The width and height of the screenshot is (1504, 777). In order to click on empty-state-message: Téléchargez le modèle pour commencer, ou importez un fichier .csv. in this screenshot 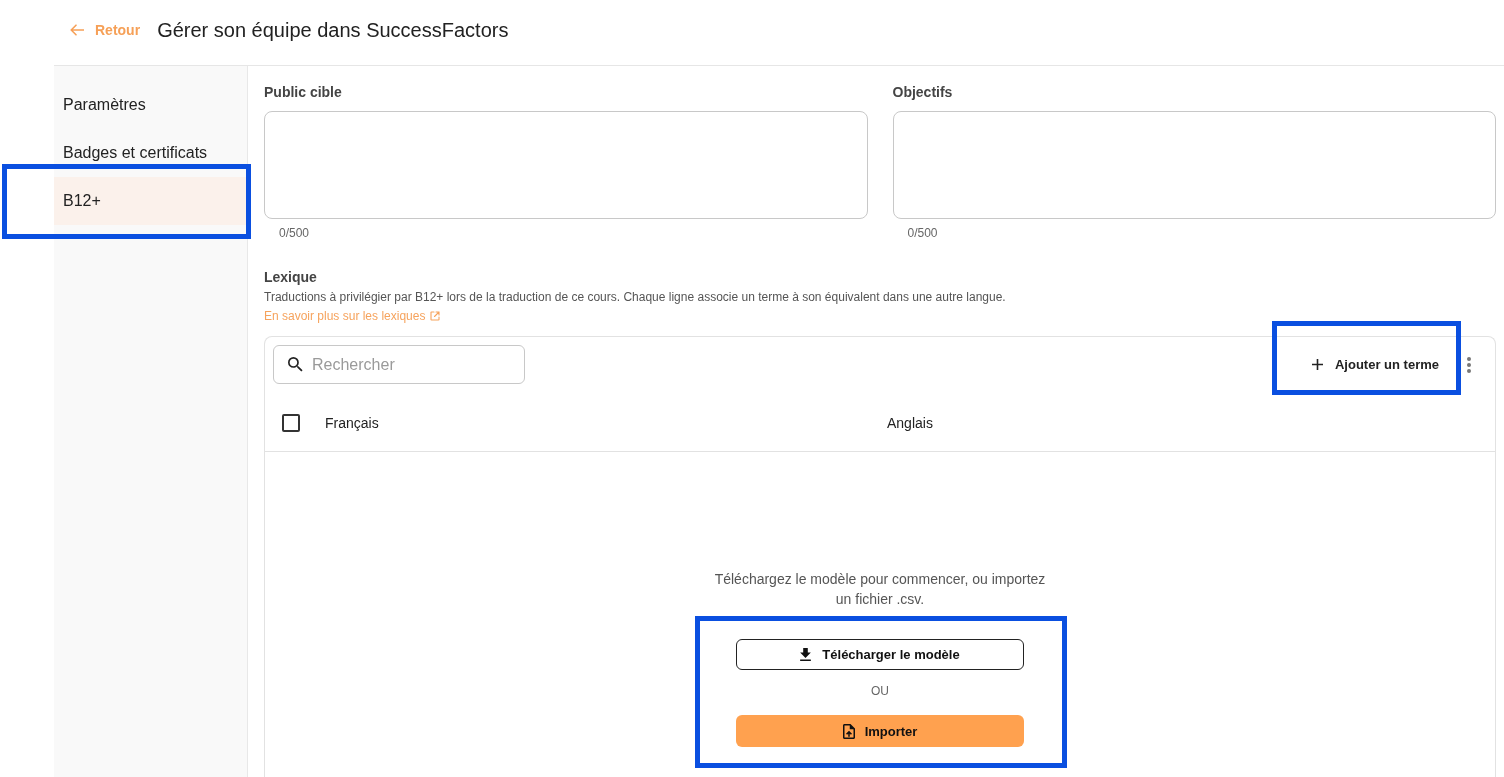, I will do `click(880, 589)`.